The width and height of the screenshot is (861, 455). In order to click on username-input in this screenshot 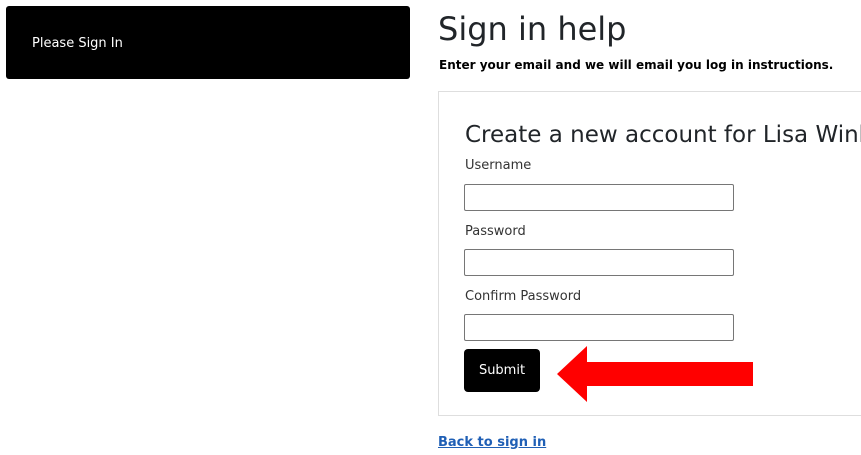, I will do `click(599, 197)`.